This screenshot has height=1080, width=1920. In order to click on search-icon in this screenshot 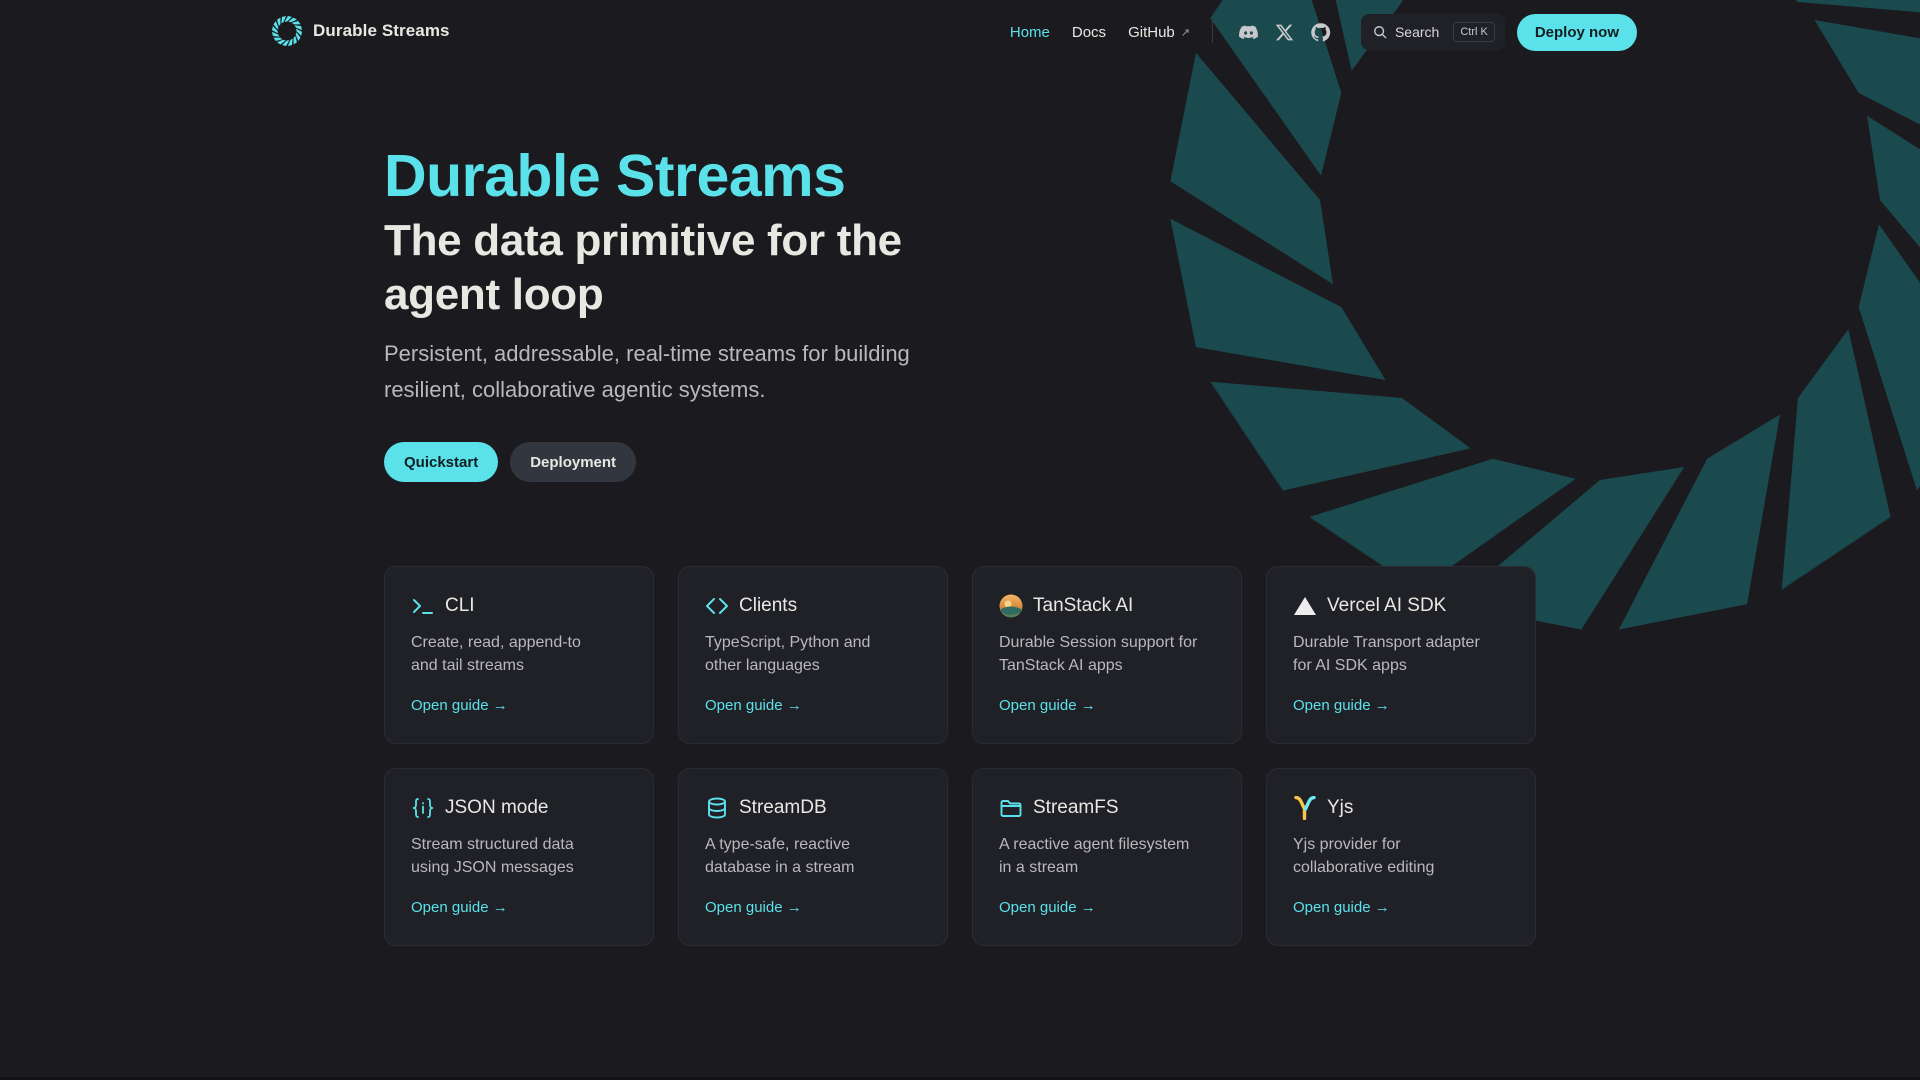, I will do `click(1380, 32)`.